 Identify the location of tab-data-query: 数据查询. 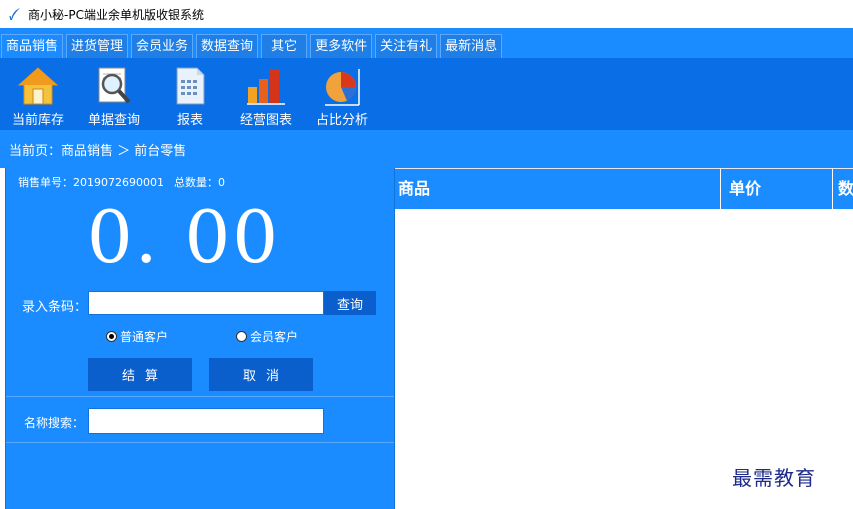
(227, 46).